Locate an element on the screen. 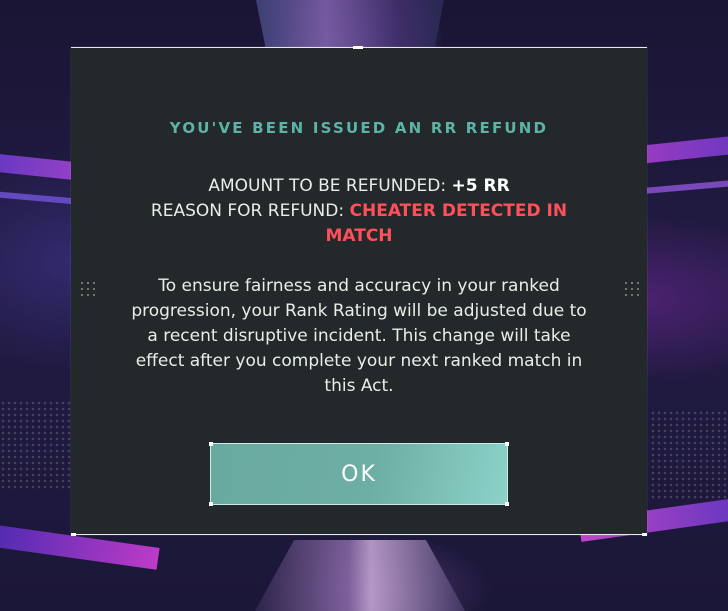 The width and height of the screenshot is (728, 611). reason-value: CHEATER DETECTED IN MATCH is located at coordinates (446, 223).